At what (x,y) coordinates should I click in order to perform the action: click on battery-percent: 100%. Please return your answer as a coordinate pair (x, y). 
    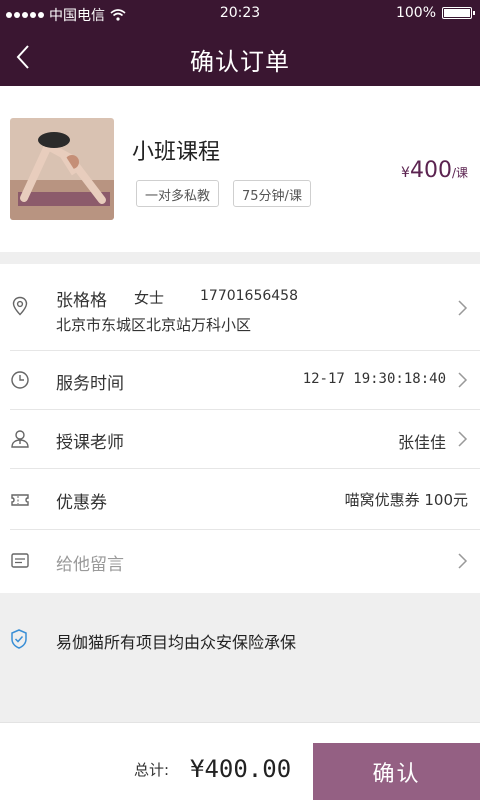
    Looking at the image, I should click on (415, 13).